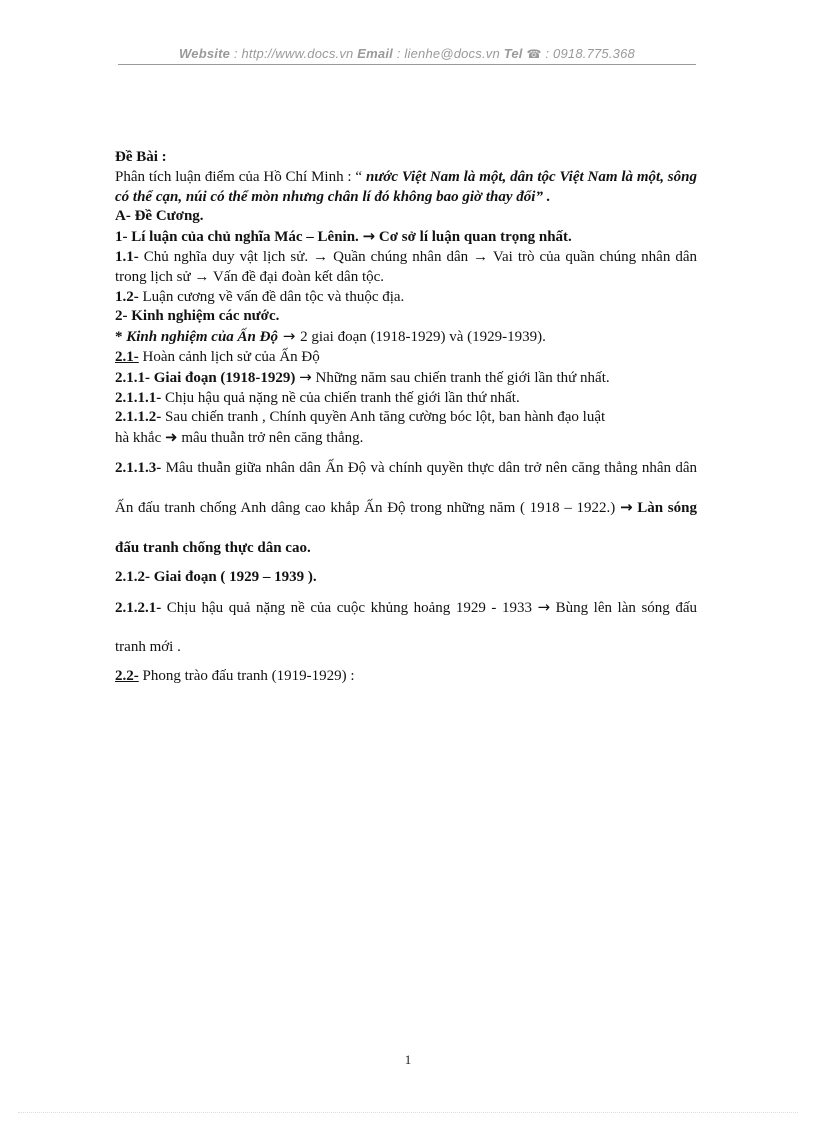  I want to click on outline-item-2-1-1-2-line2: hà khắc ➜ mâu thuẫn trở nên căng thẳng., so click(406, 438).